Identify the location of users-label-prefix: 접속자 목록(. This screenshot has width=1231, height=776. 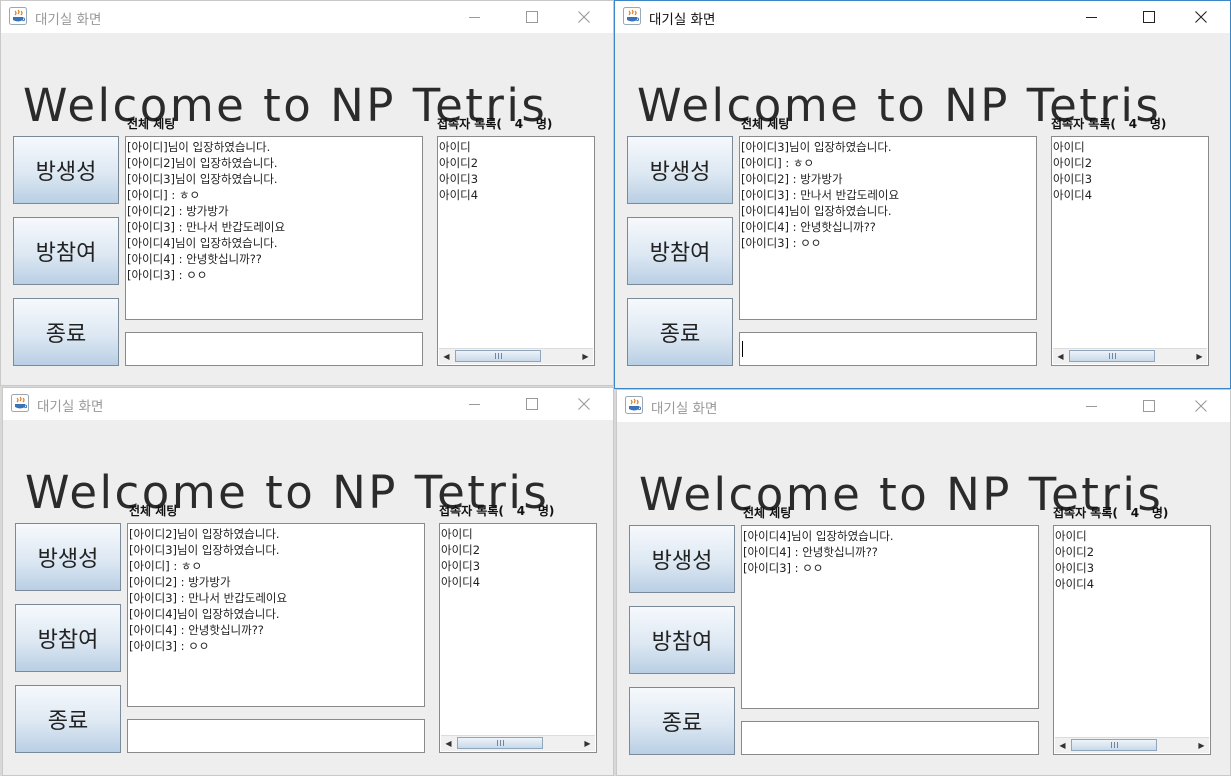
(469, 124).